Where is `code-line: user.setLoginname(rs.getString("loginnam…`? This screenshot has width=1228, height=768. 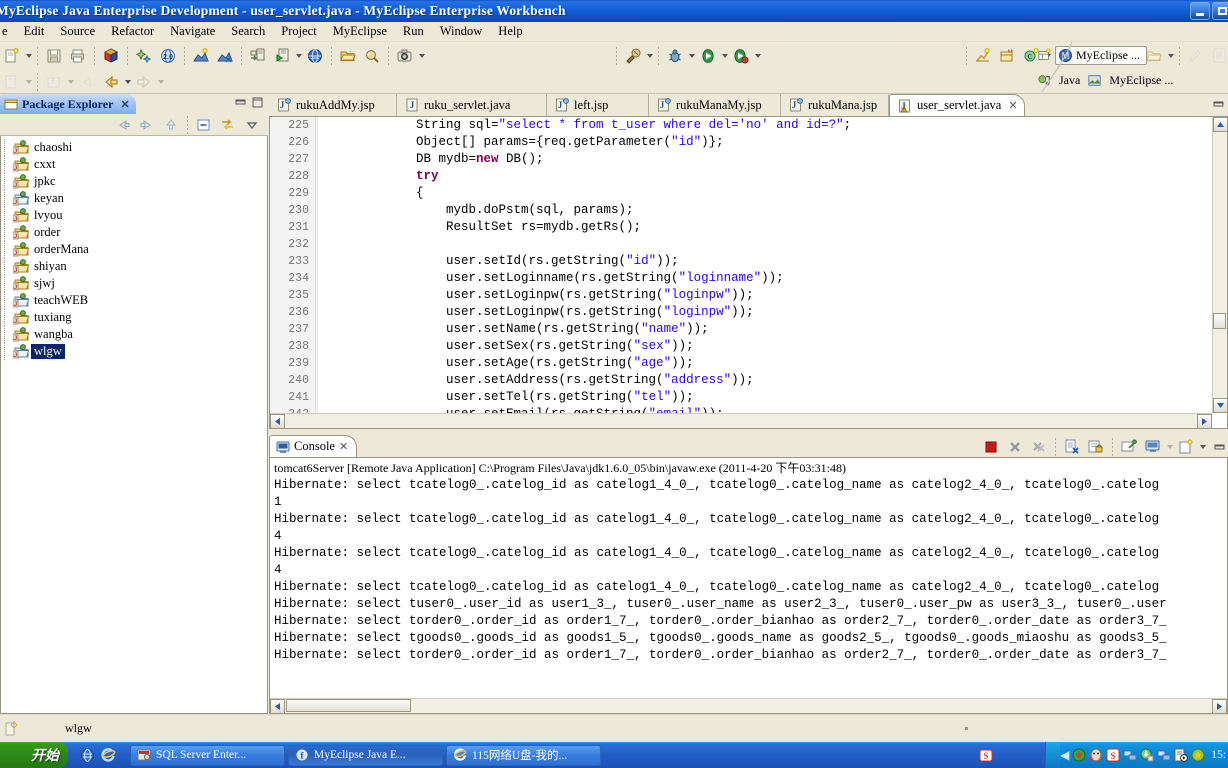 code-line: user.setLoginname(rs.getString("loginnam… is located at coordinates (765, 278).